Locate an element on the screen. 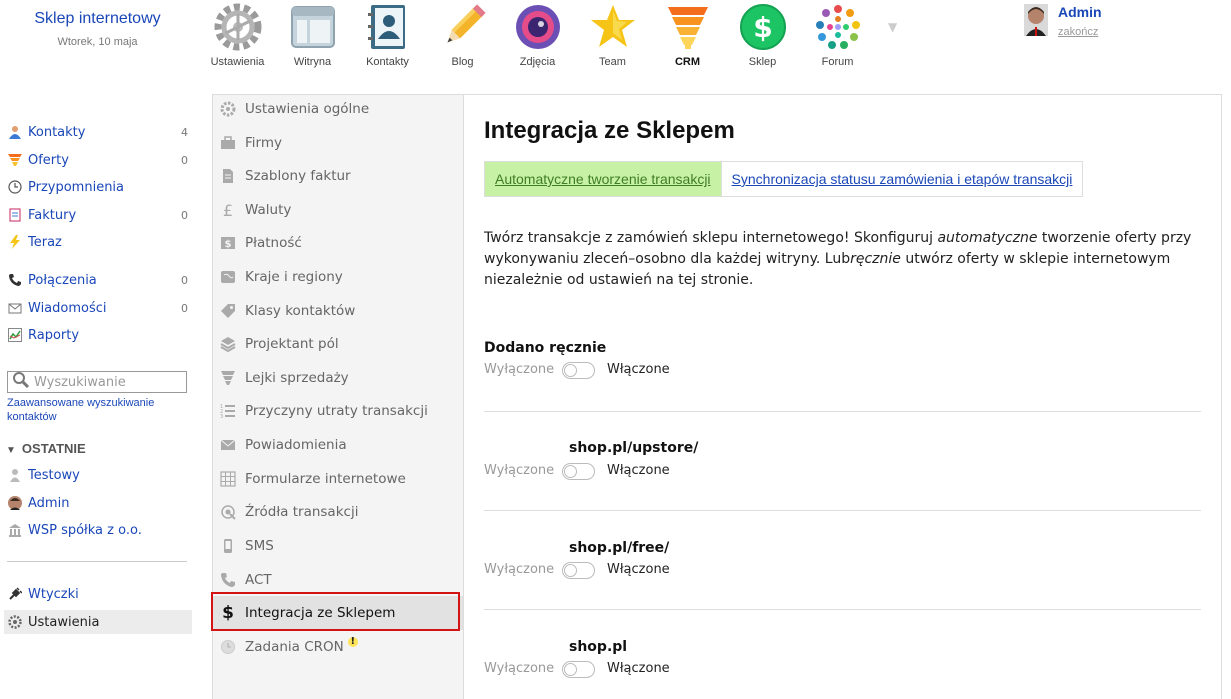 This screenshot has height=699, width=1231. search-field is located at coordinates (97, 382).